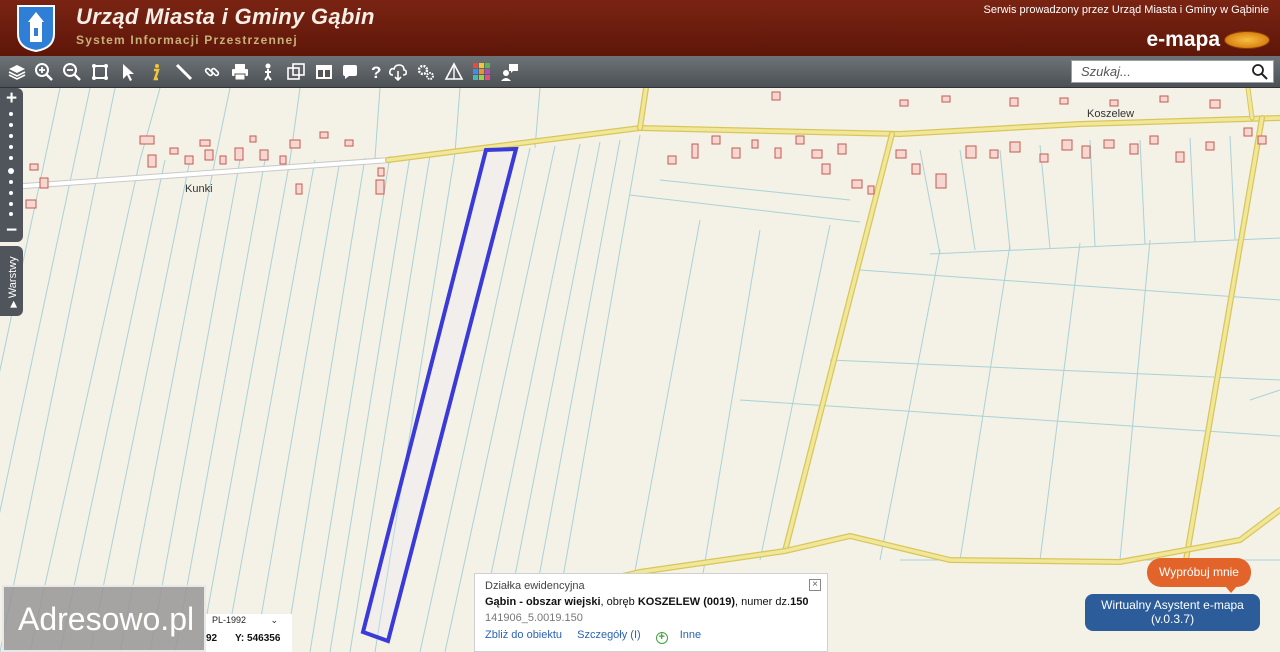  What do you see at coordinates (398, 72) in the screenshot?
I see `cloud-download-icon` at bounding box center [398, 72].